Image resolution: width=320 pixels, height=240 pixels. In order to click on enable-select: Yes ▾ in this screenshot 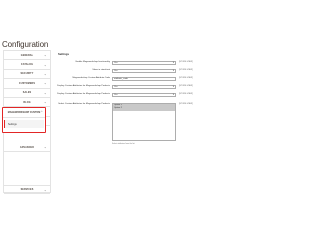, I will do `click(144, 63)`.